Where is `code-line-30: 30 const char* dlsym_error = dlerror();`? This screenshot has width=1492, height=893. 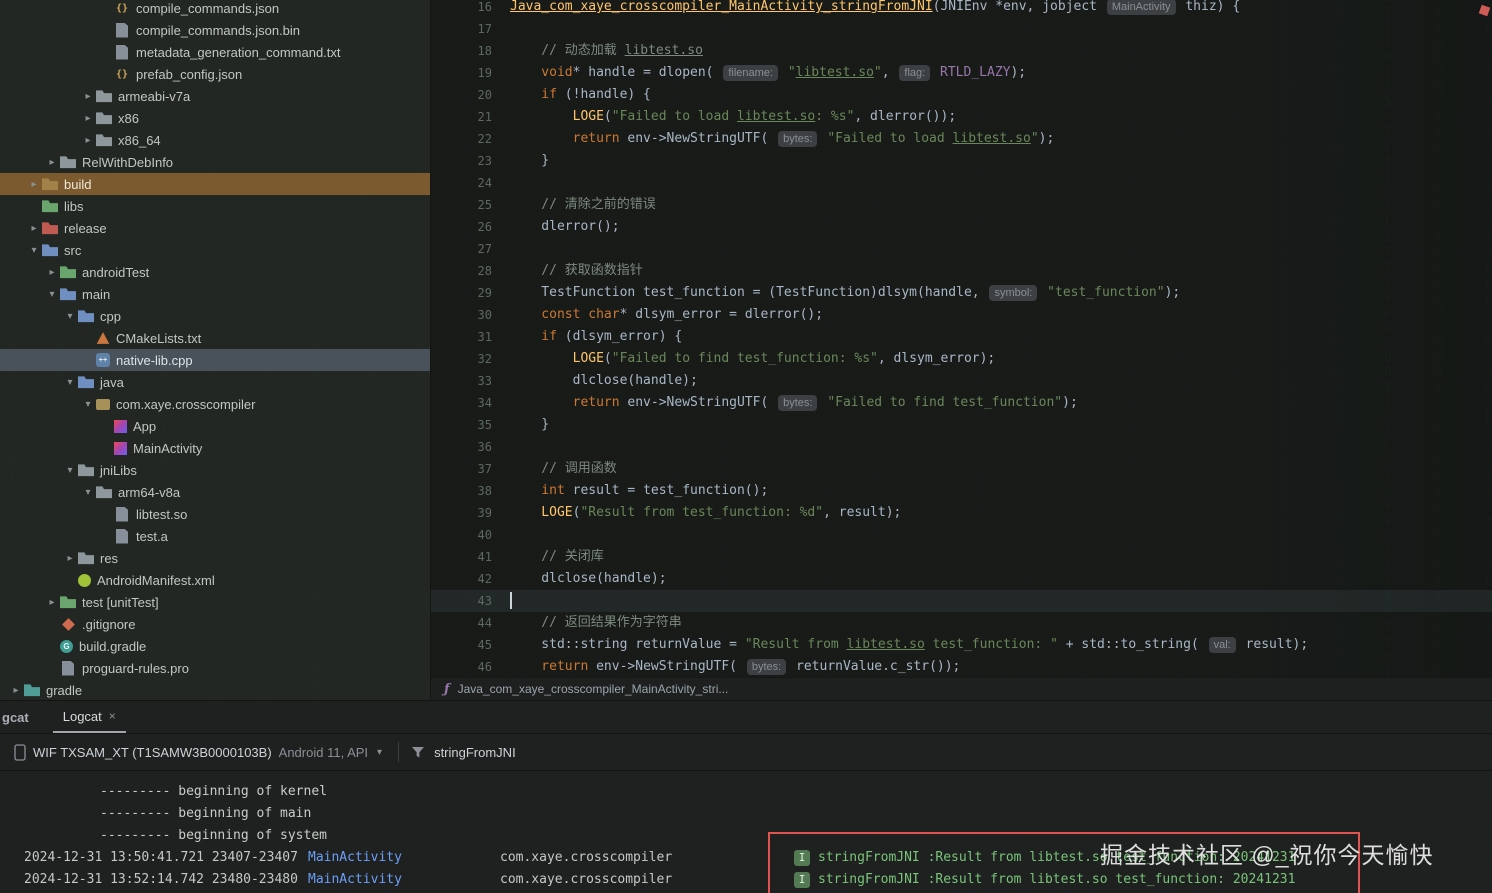
code-line-30: 30 const char* dlsym_error = dlerror(); is located at coordinates (961, 315).